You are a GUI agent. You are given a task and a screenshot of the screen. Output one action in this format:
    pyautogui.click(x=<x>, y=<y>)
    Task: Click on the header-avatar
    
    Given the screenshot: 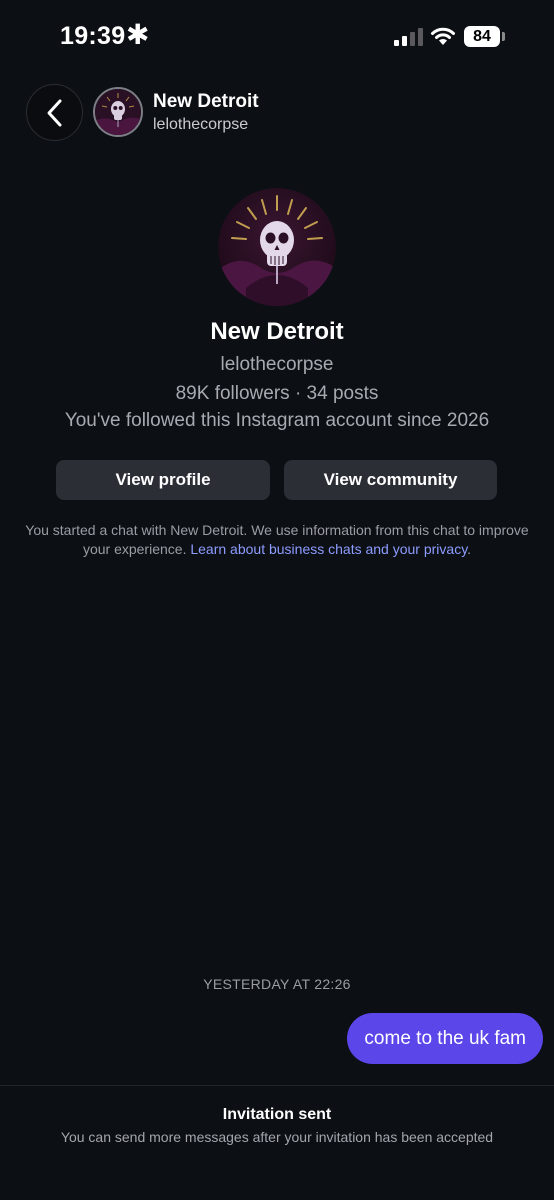 What is the action you would take?
    pyautogui.click(x=118, y=112)
    